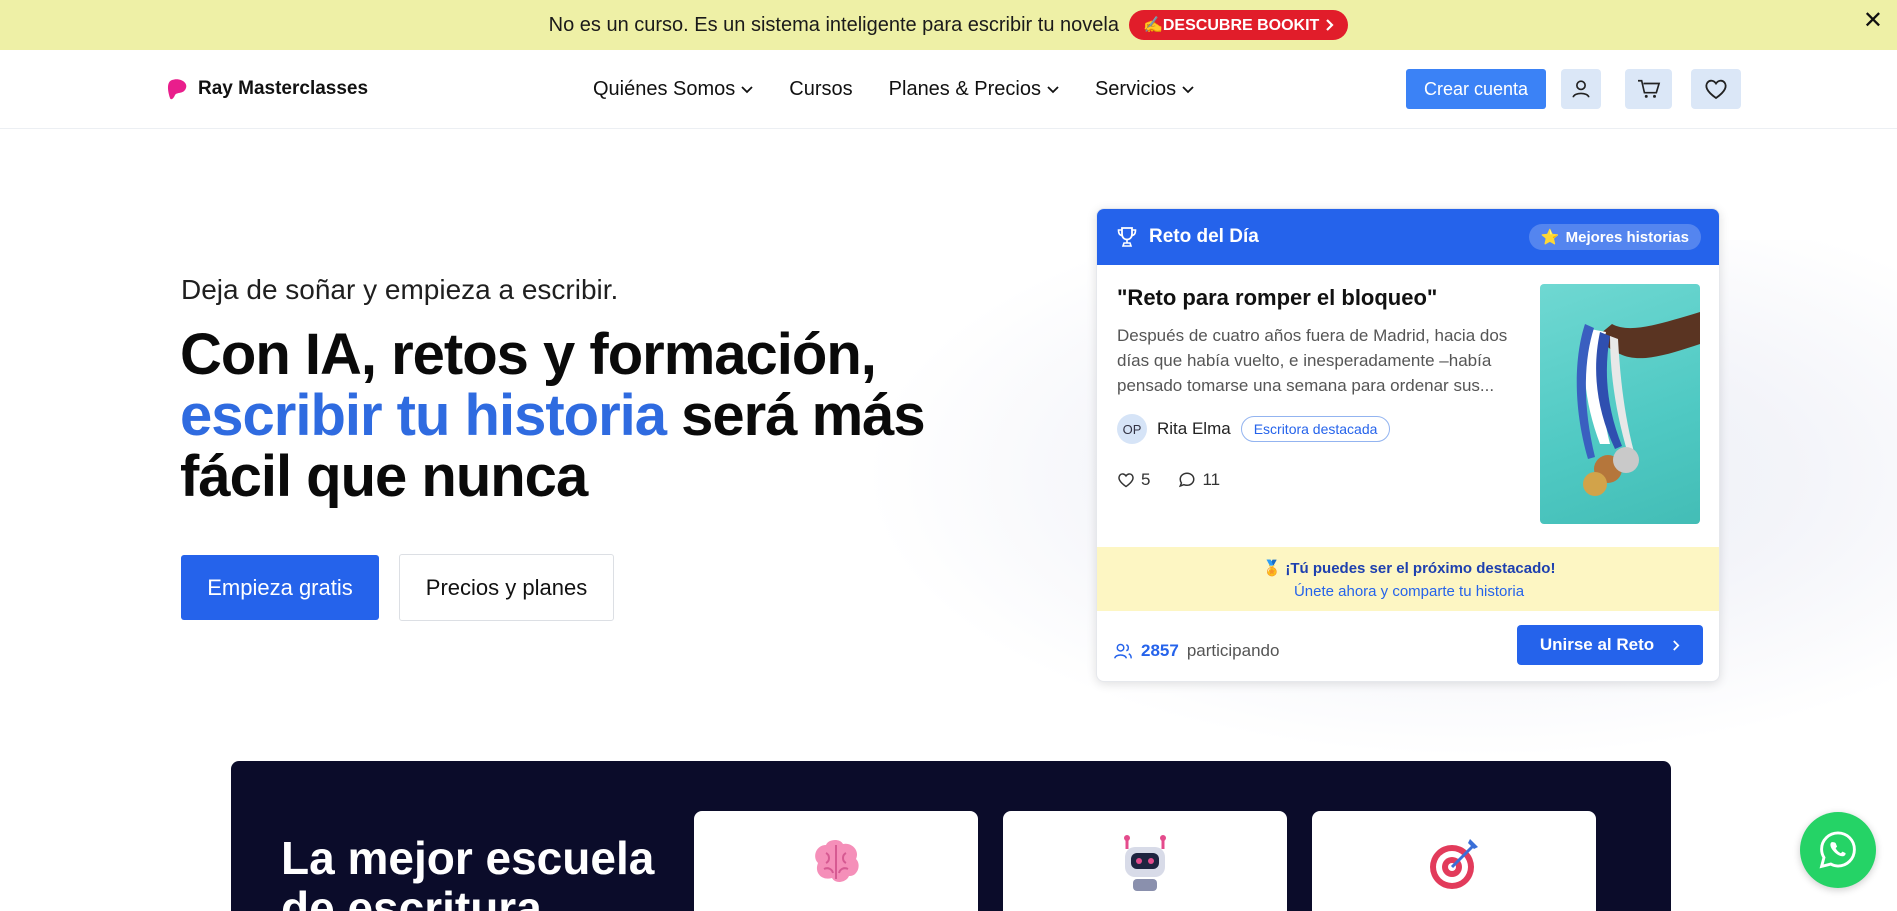 This screenshot has width=1897, height=911. I want to click on account-button, so click(1581, 89).